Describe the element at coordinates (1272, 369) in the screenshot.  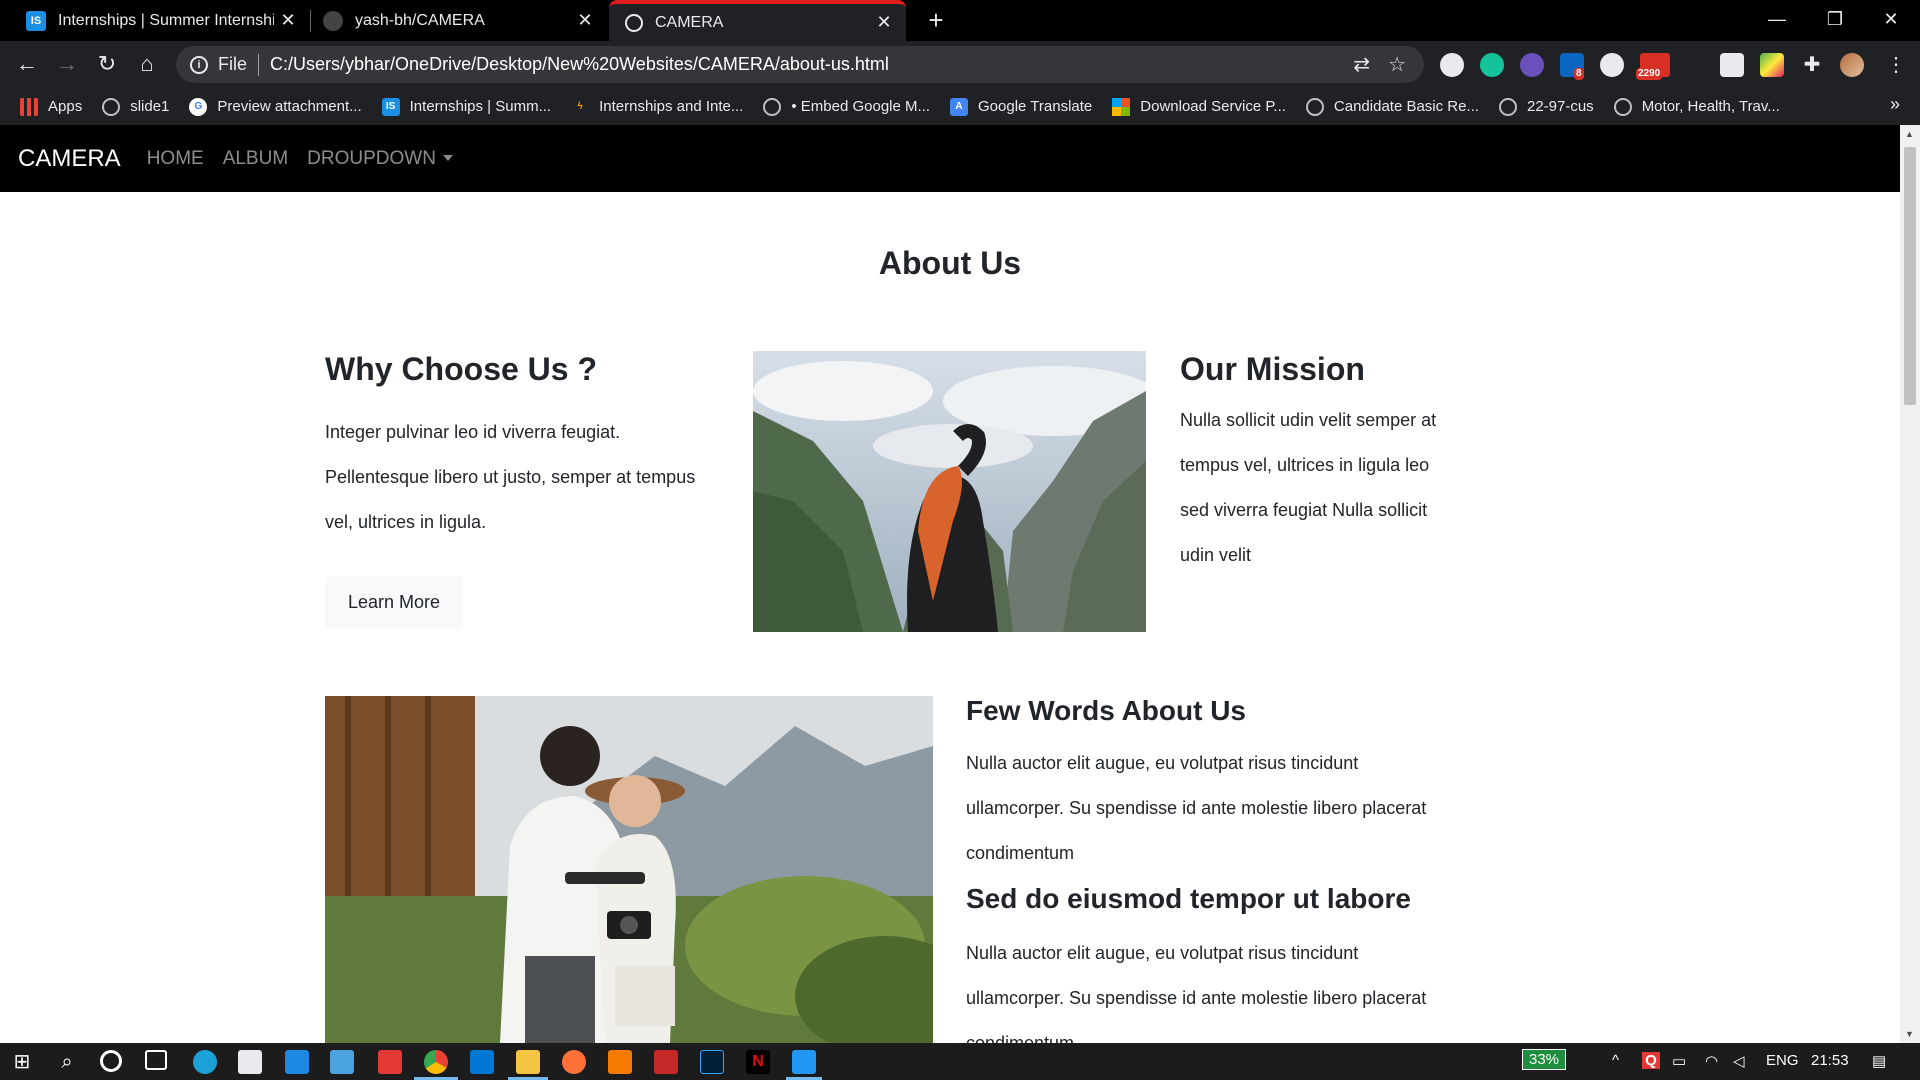
I see `mission-heading: Our Mission` at that location.